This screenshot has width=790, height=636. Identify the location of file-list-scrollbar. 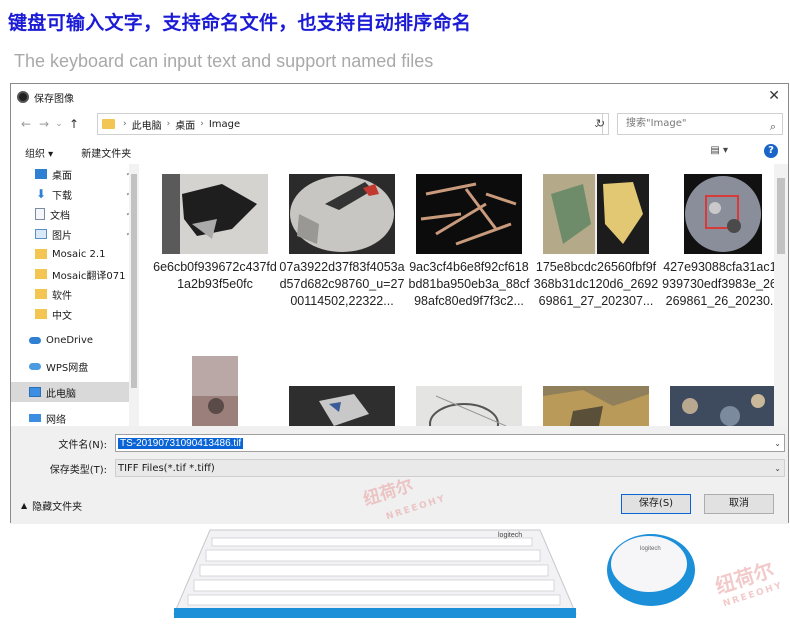
(781, 295).